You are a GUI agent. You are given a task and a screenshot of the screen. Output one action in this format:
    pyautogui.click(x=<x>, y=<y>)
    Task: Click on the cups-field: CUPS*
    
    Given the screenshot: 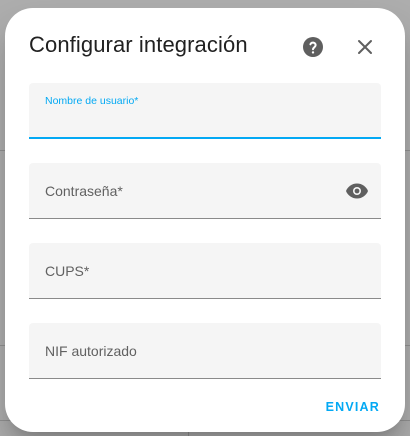 What is the action you would take?
    pyautogui.click(x=205, y=271)
    